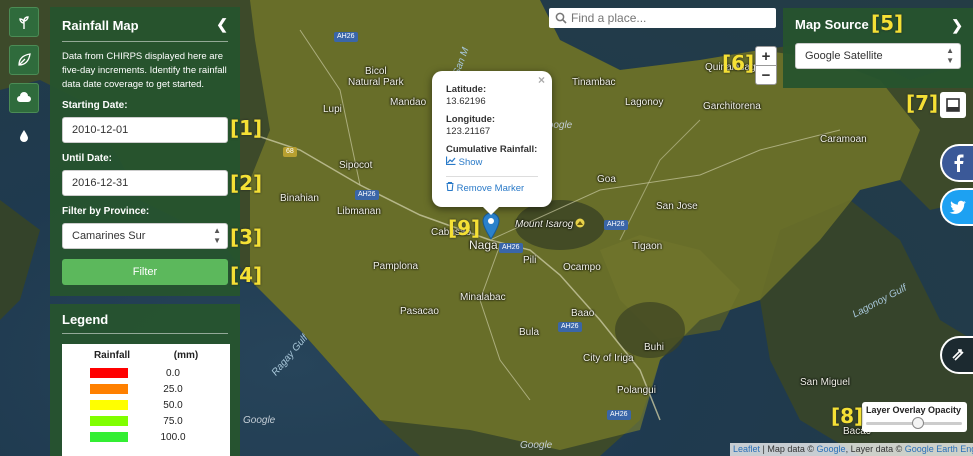 Image resolution: width=973 pixels, height=456 pixels. I want to click on popup-pointer, so click(491, 210).